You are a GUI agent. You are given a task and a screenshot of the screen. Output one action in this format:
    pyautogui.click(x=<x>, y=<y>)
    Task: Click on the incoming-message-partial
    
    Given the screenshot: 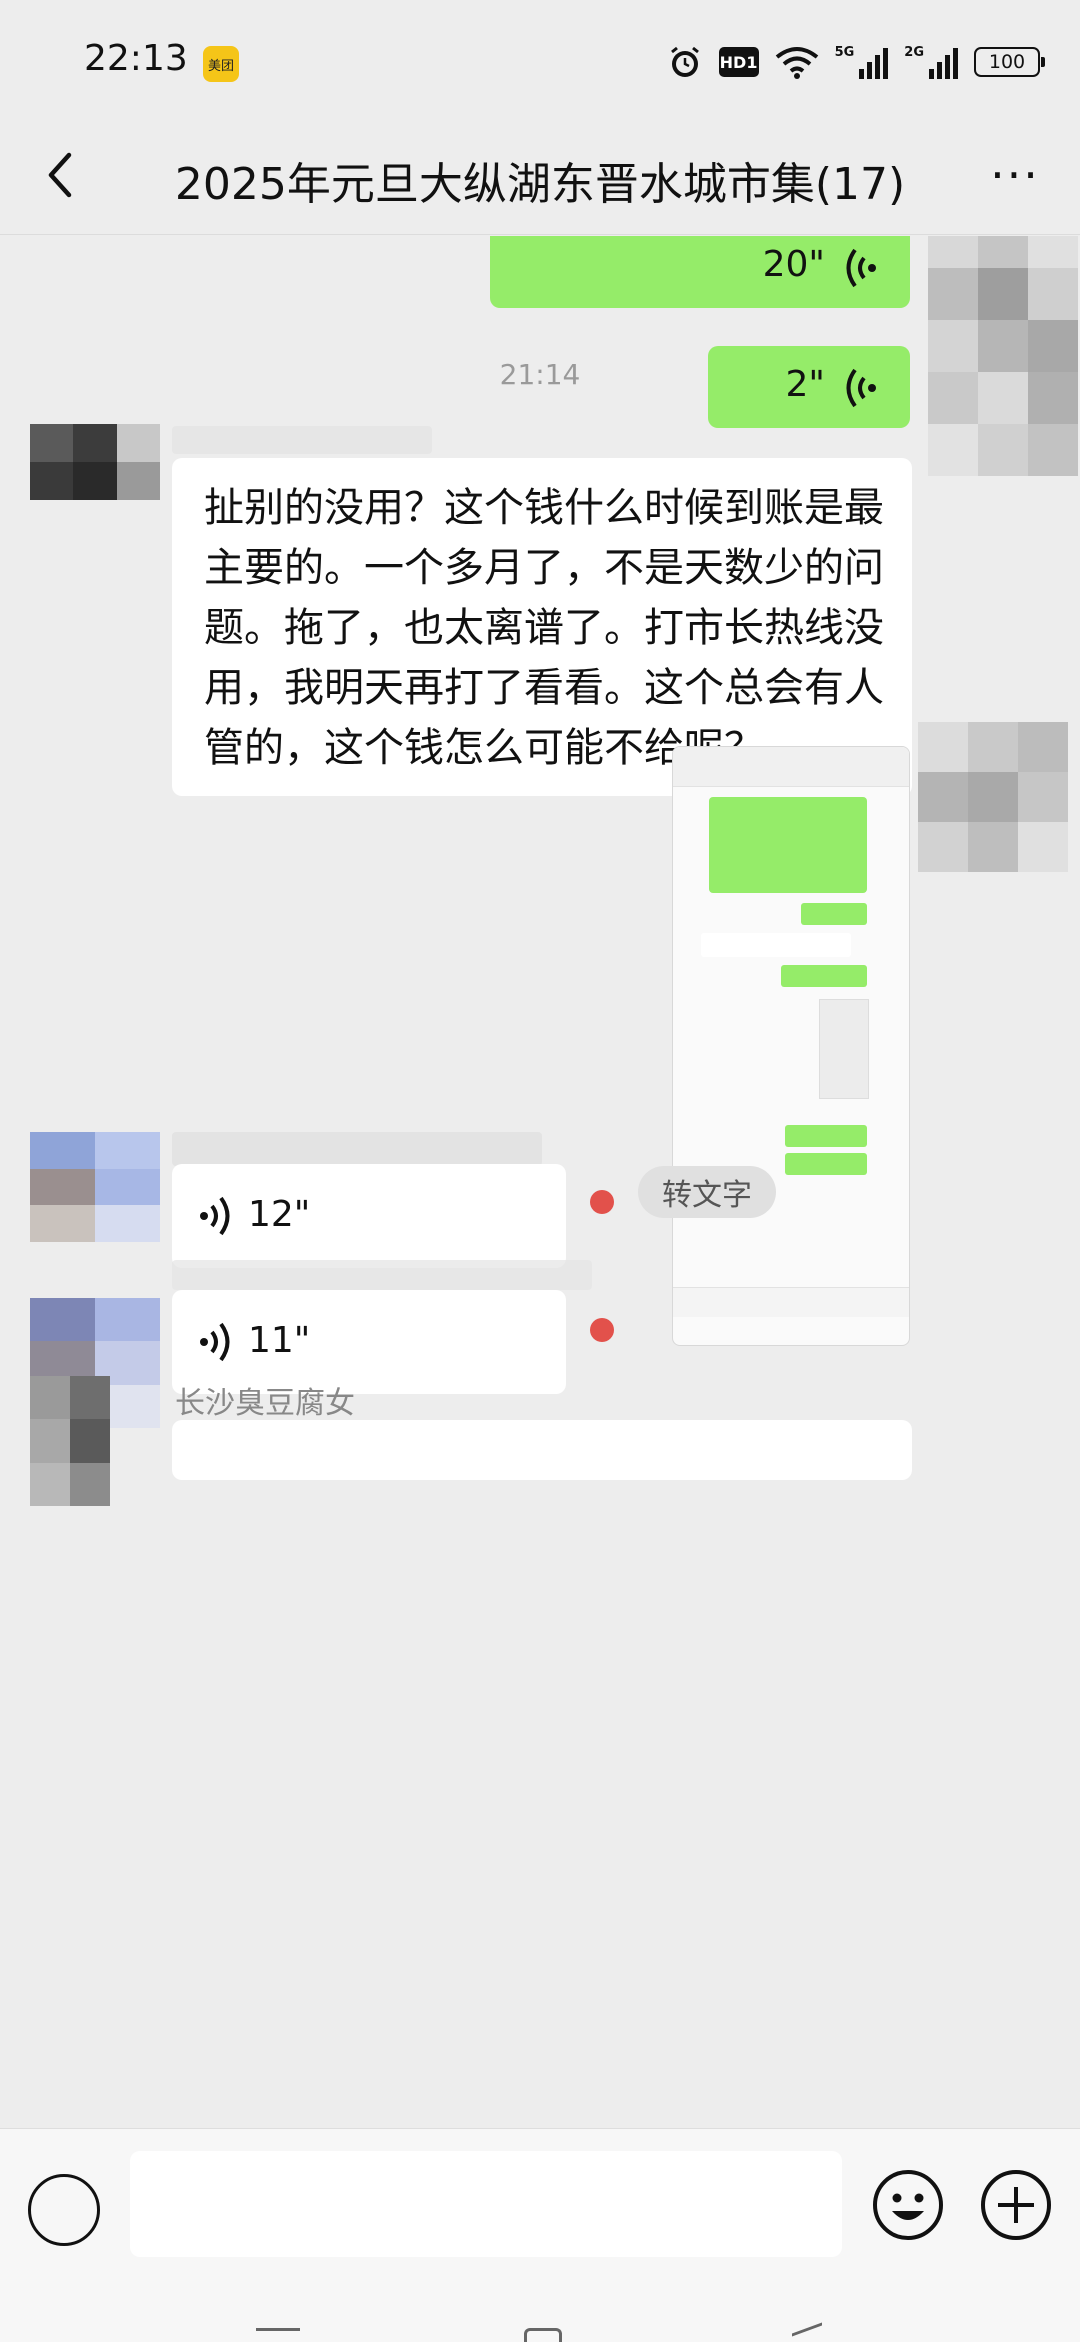 What is the action you would take?
    pyautogui.click(x=542, y=1450)
    